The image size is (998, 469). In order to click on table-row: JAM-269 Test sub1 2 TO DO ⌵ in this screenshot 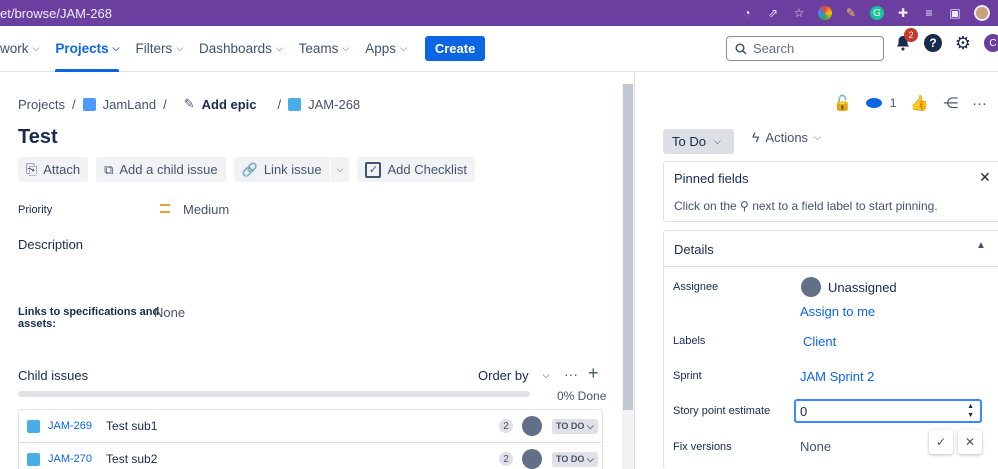, I will do `click(310, 426)`.